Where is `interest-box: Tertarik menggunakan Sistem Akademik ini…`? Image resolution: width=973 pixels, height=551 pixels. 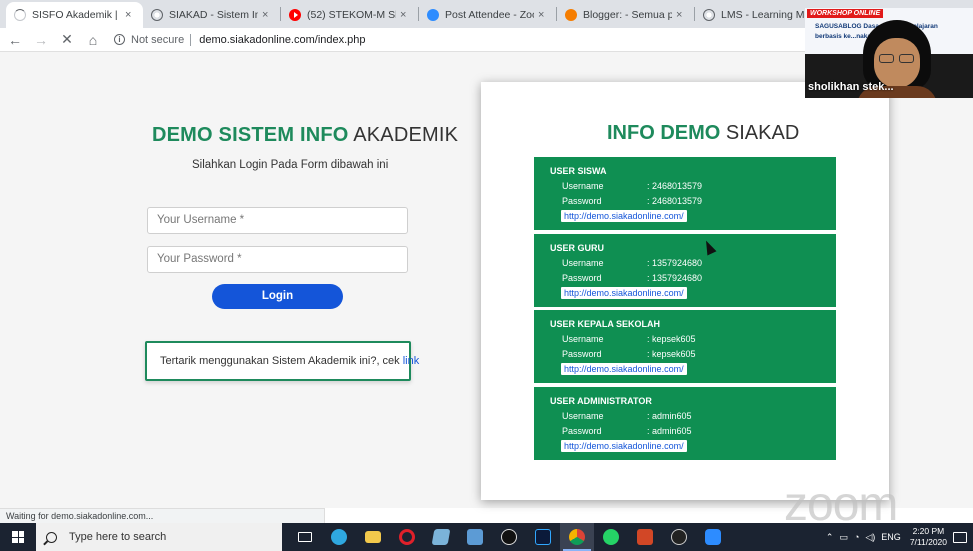
interest-box: Tertarik menggunakan Sistem Akademik ini… is located at coordinates (282, 361).